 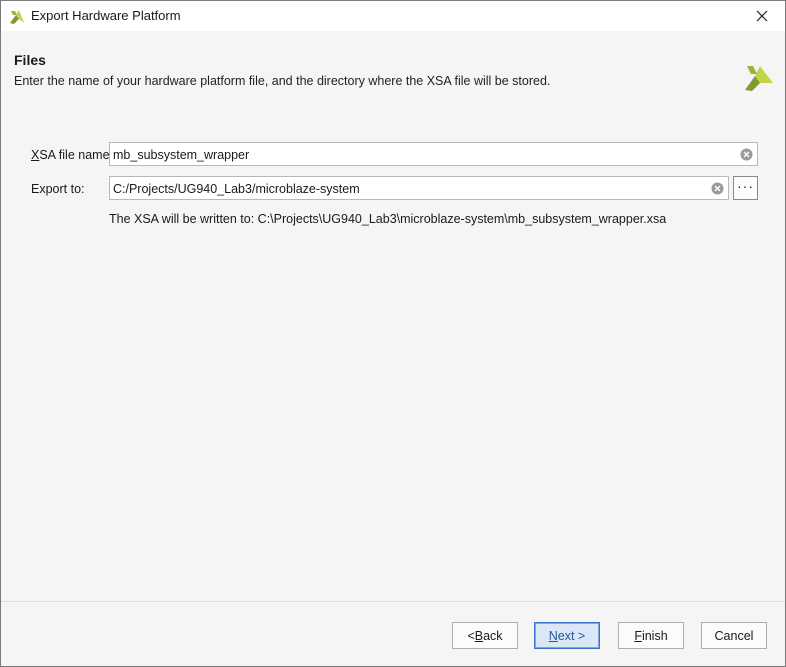 I want to click on xsa-file-name-input: mb_subsystem_wrapper, so click(x=433, y=154).